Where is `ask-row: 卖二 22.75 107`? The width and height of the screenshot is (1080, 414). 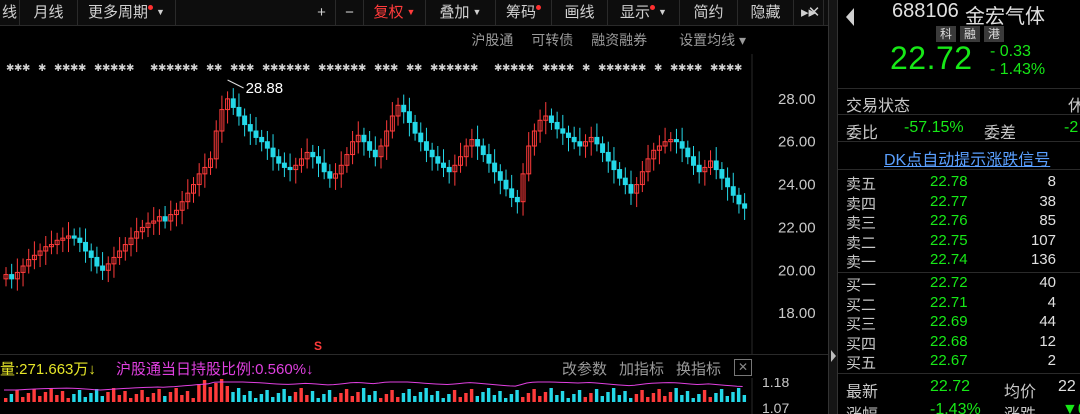
ask-row: 卖二 22.75 107 is located at coordinates (959, 241).